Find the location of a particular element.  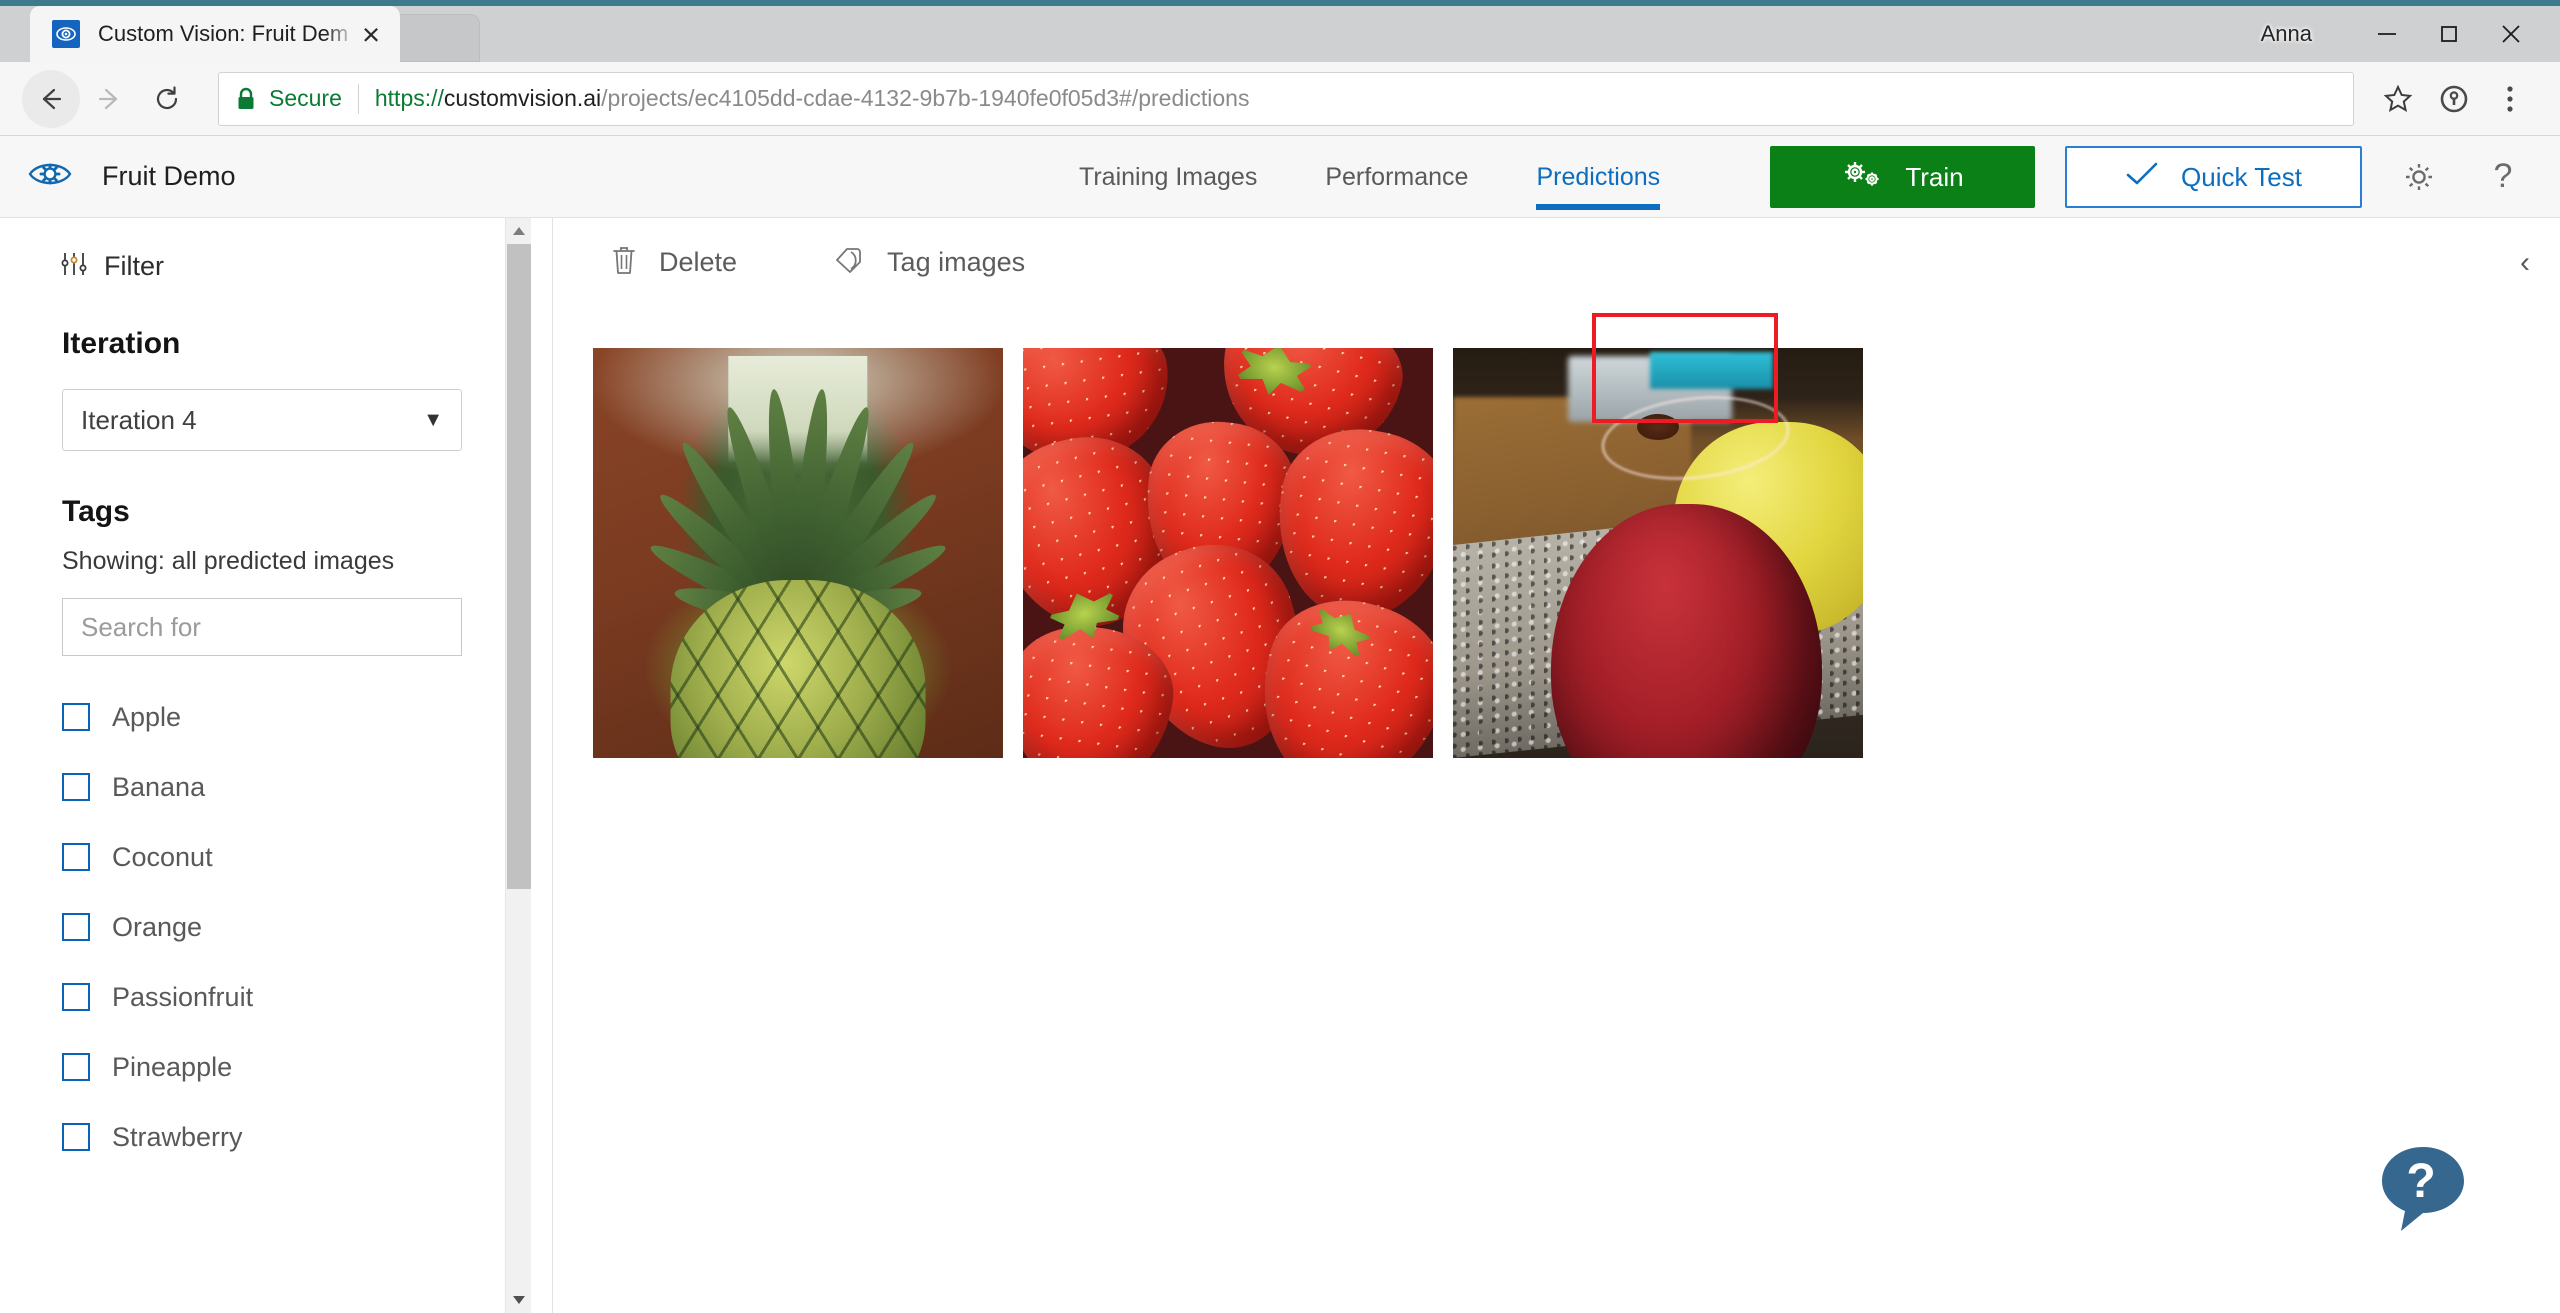

back-arrow-icon is located at coordinates (51, 98).